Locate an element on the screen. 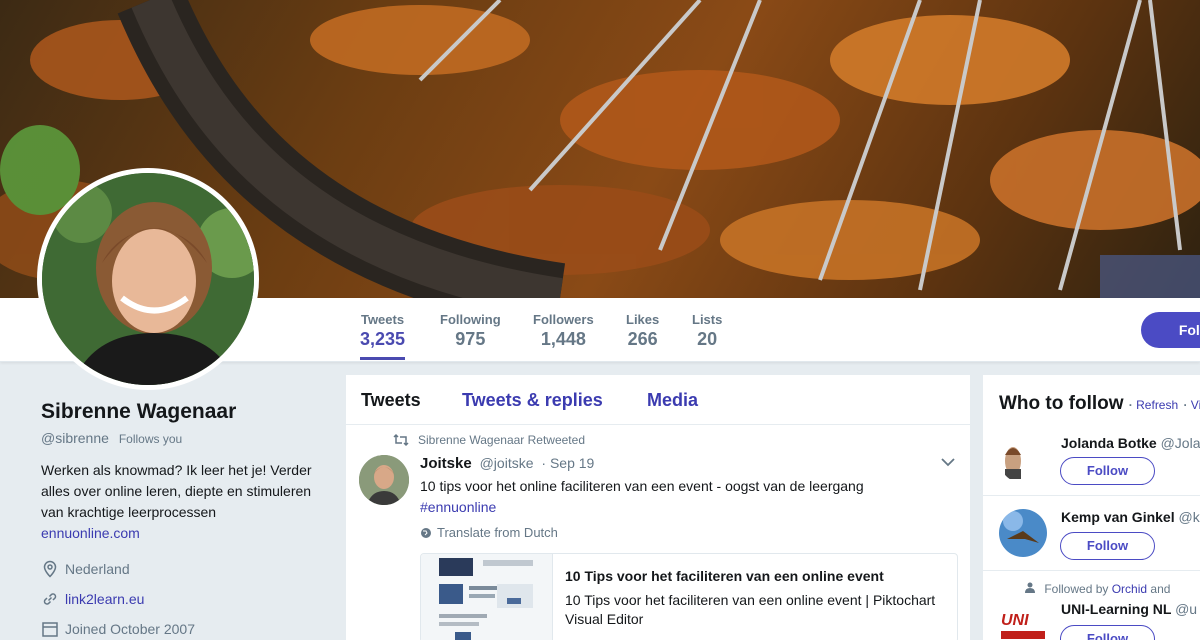 The image size is (1200, 640). website-link: link2learn.eu is located at coordinates (104, 599).